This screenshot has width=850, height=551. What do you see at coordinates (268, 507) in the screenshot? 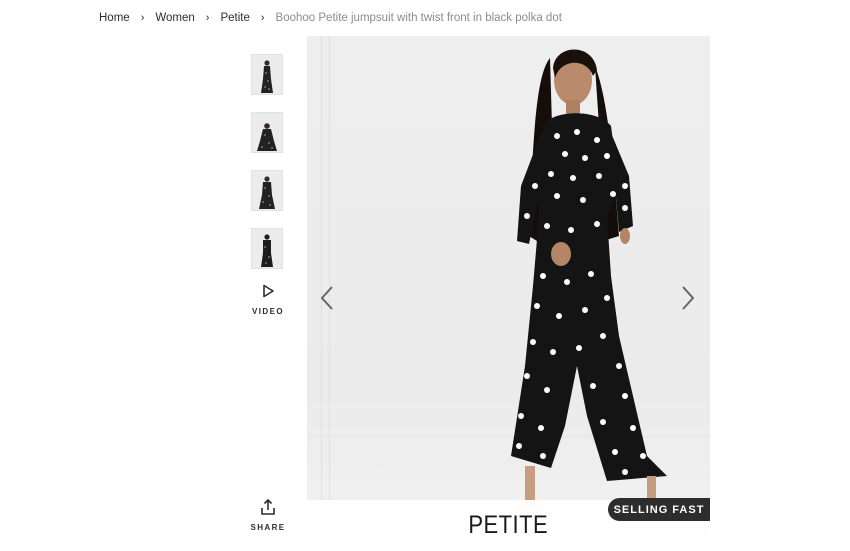
I see `share-icon` at bounding box center [268, 507].